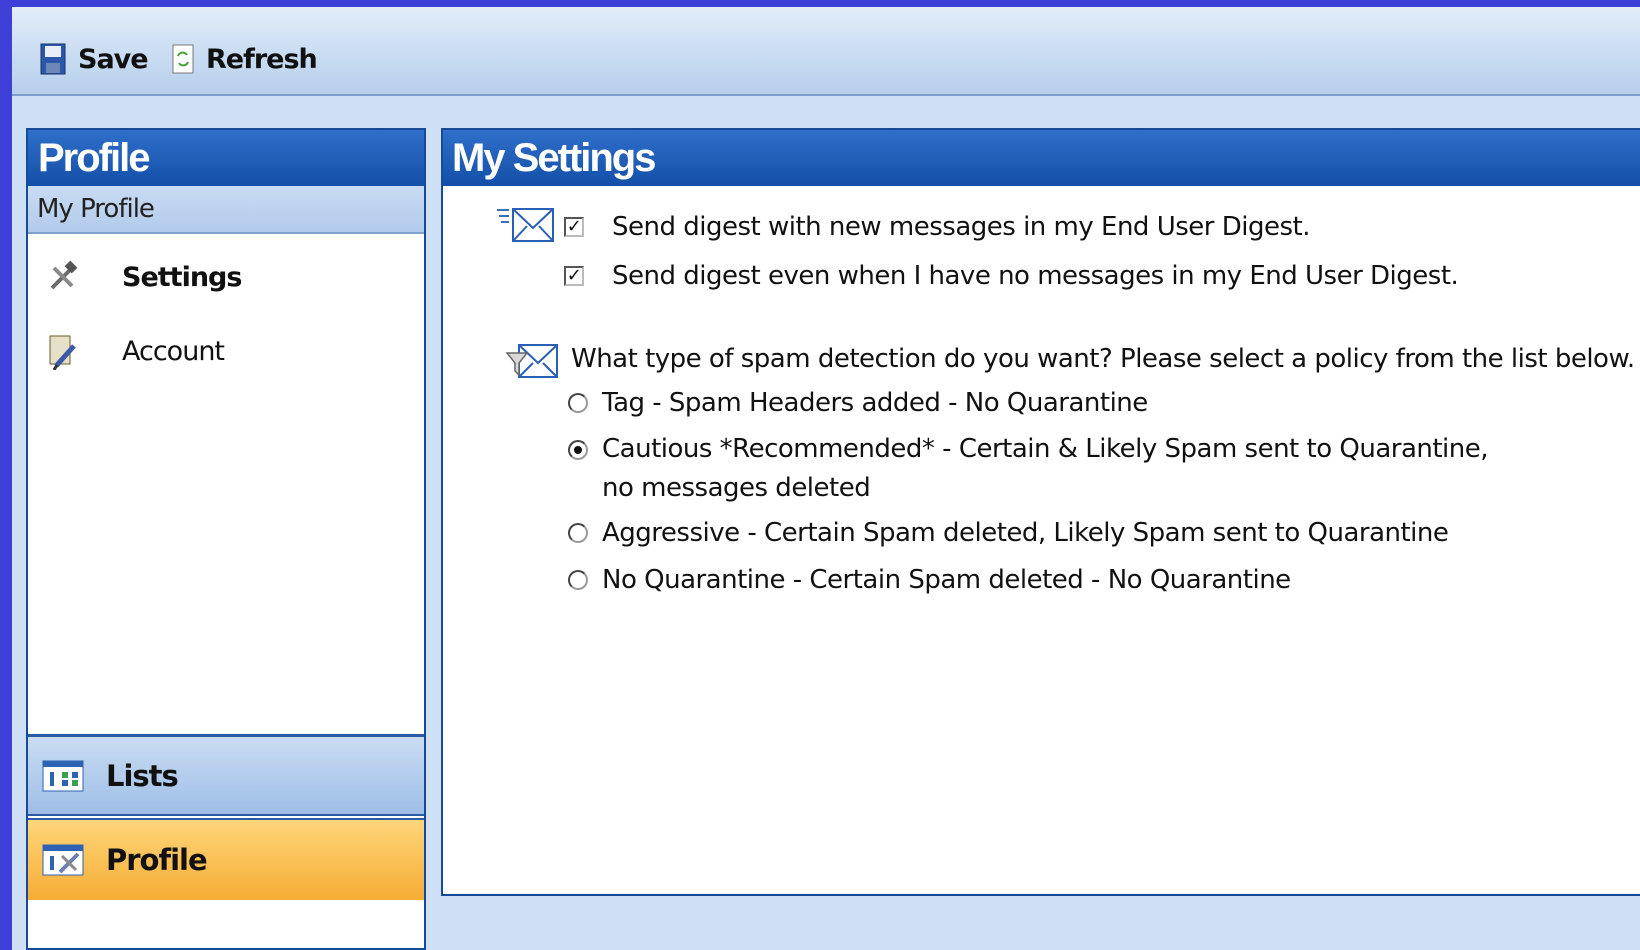 The image size is (1640, 950). Describe the element at coordinates (262, 59) in the screenshot. I see `refresh-label: Refresh` at that location.